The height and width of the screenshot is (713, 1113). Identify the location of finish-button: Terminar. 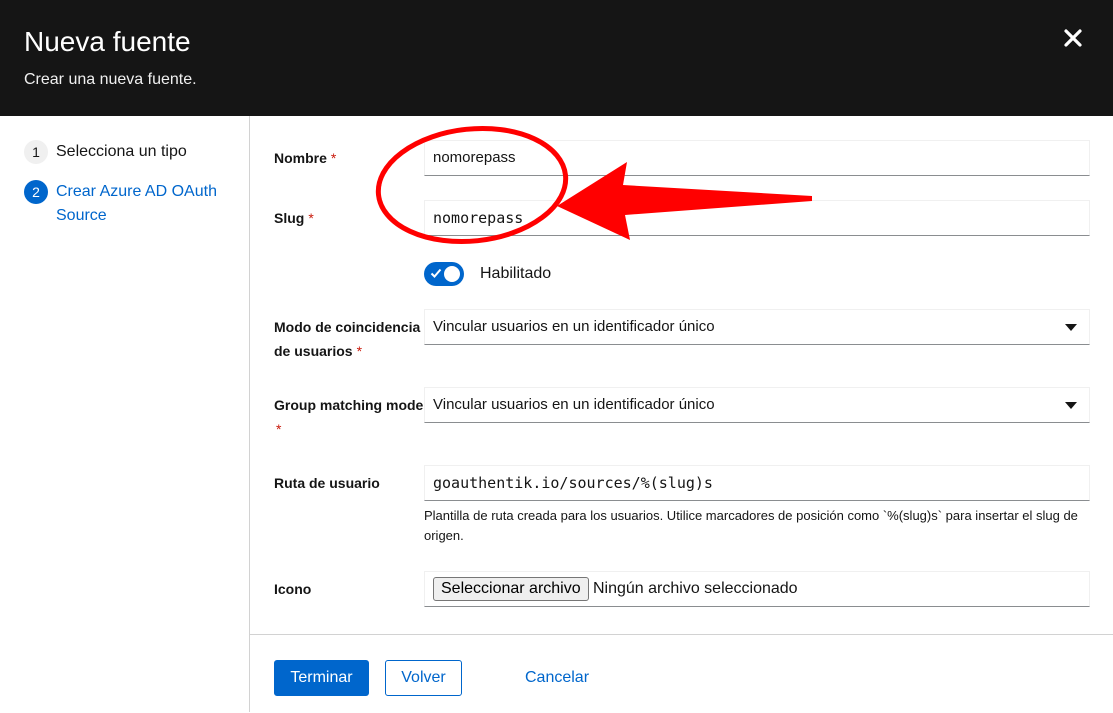
(321, 678).